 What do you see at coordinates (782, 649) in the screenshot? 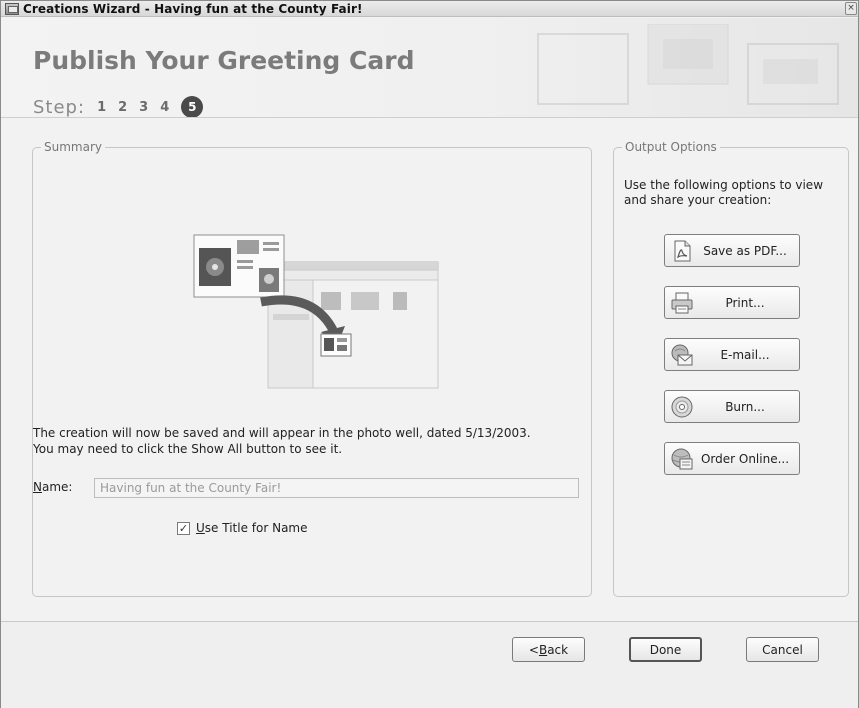
I see `cancel-button: Cancel` at bounding box center [782, 649].